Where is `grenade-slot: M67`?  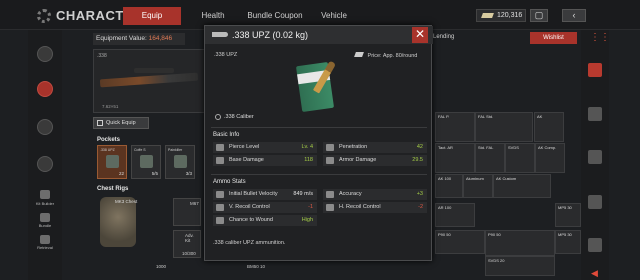
grenade-slot: M67 is located at coordinates (187, 212).